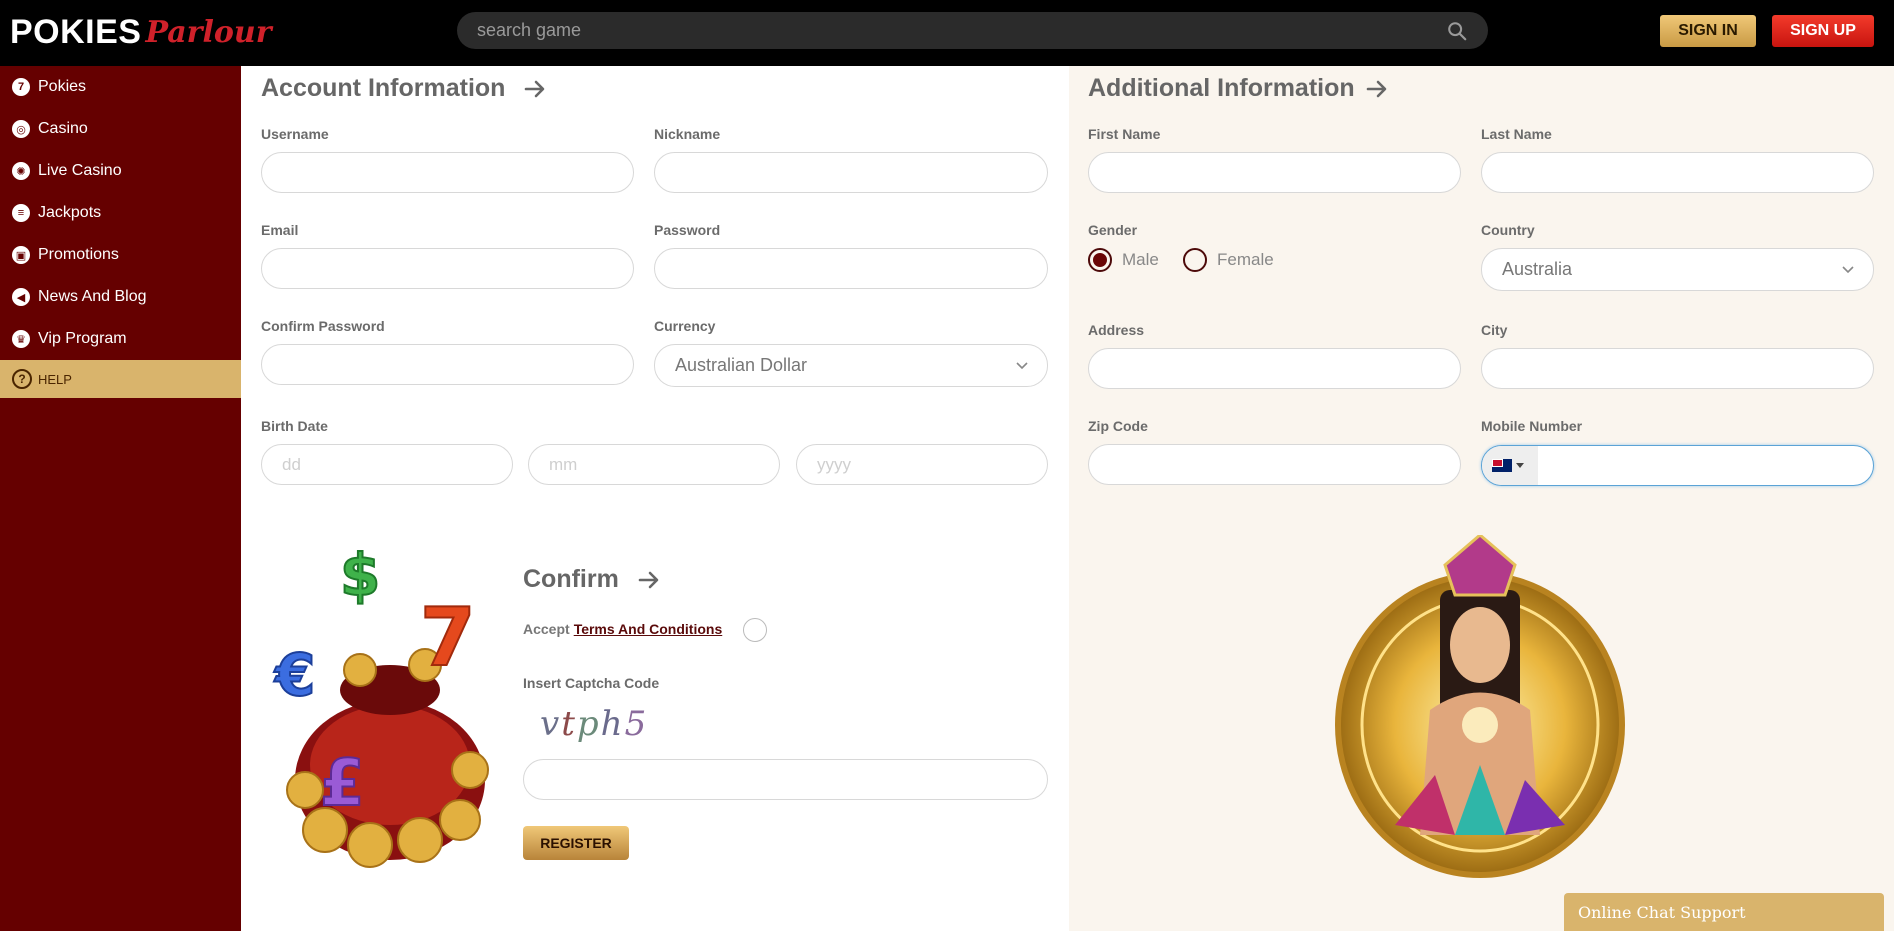 The image size is (1894, 931). I want to click on birth-month-field: mm, so click(654, 464).